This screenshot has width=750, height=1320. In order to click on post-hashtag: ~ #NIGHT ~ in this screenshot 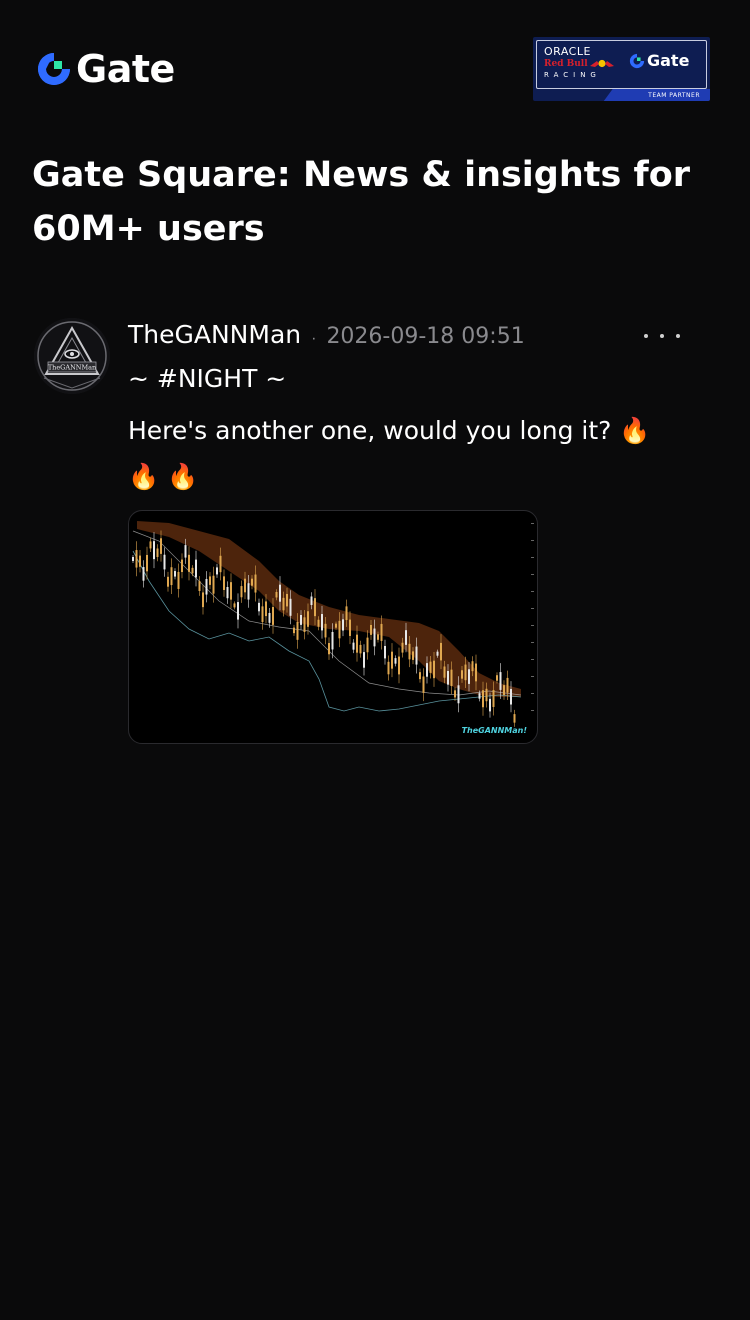, I will do `click(207, 378)`.